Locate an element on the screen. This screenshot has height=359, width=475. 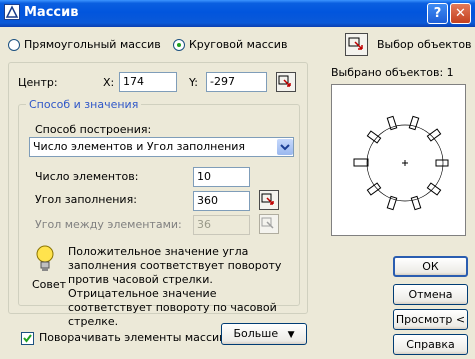
double-chevron-down-icon: ▼ is located at coordinates (291, 335).